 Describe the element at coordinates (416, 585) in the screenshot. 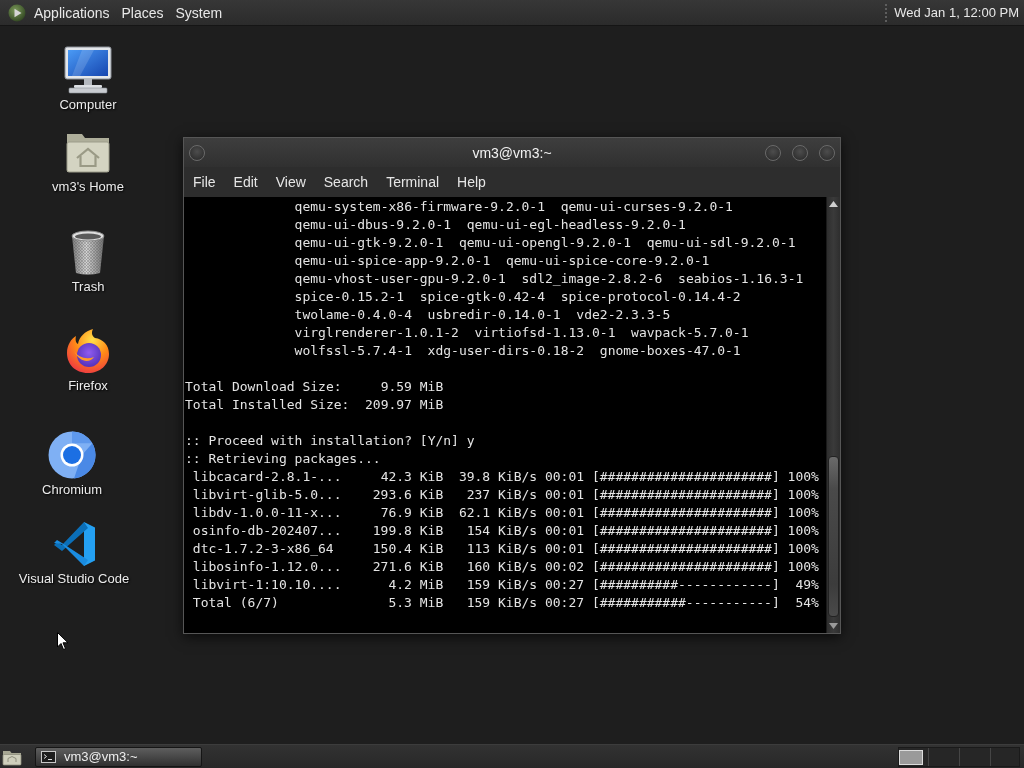

I see `download-size: 4.2 MiB` at that location.